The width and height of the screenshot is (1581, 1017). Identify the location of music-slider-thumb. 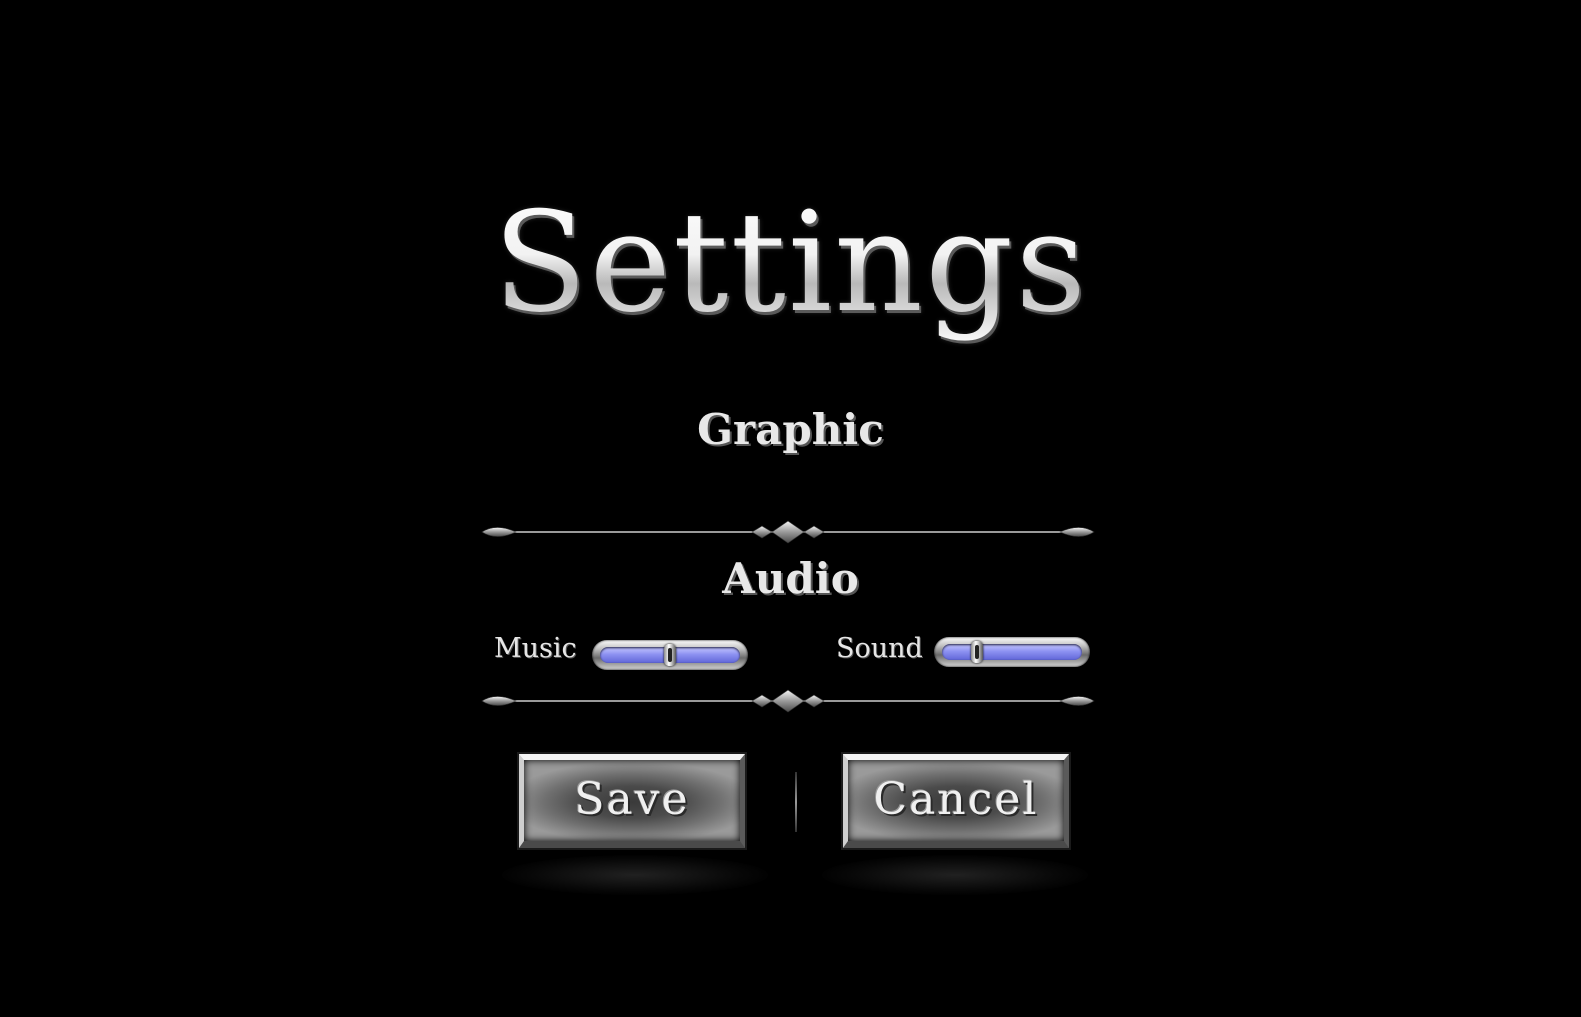
(670, 655).